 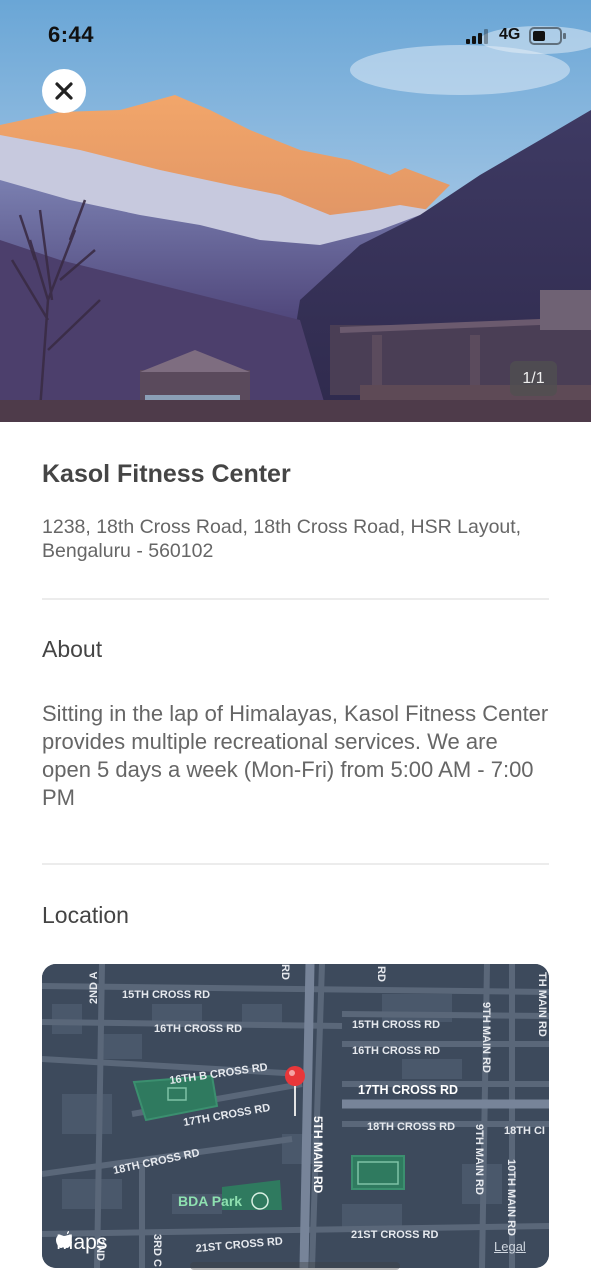 What do you see at coordinates (85, 915) in the screenshot?
I see `location-heading: Location` at bounding box center [85, 915].